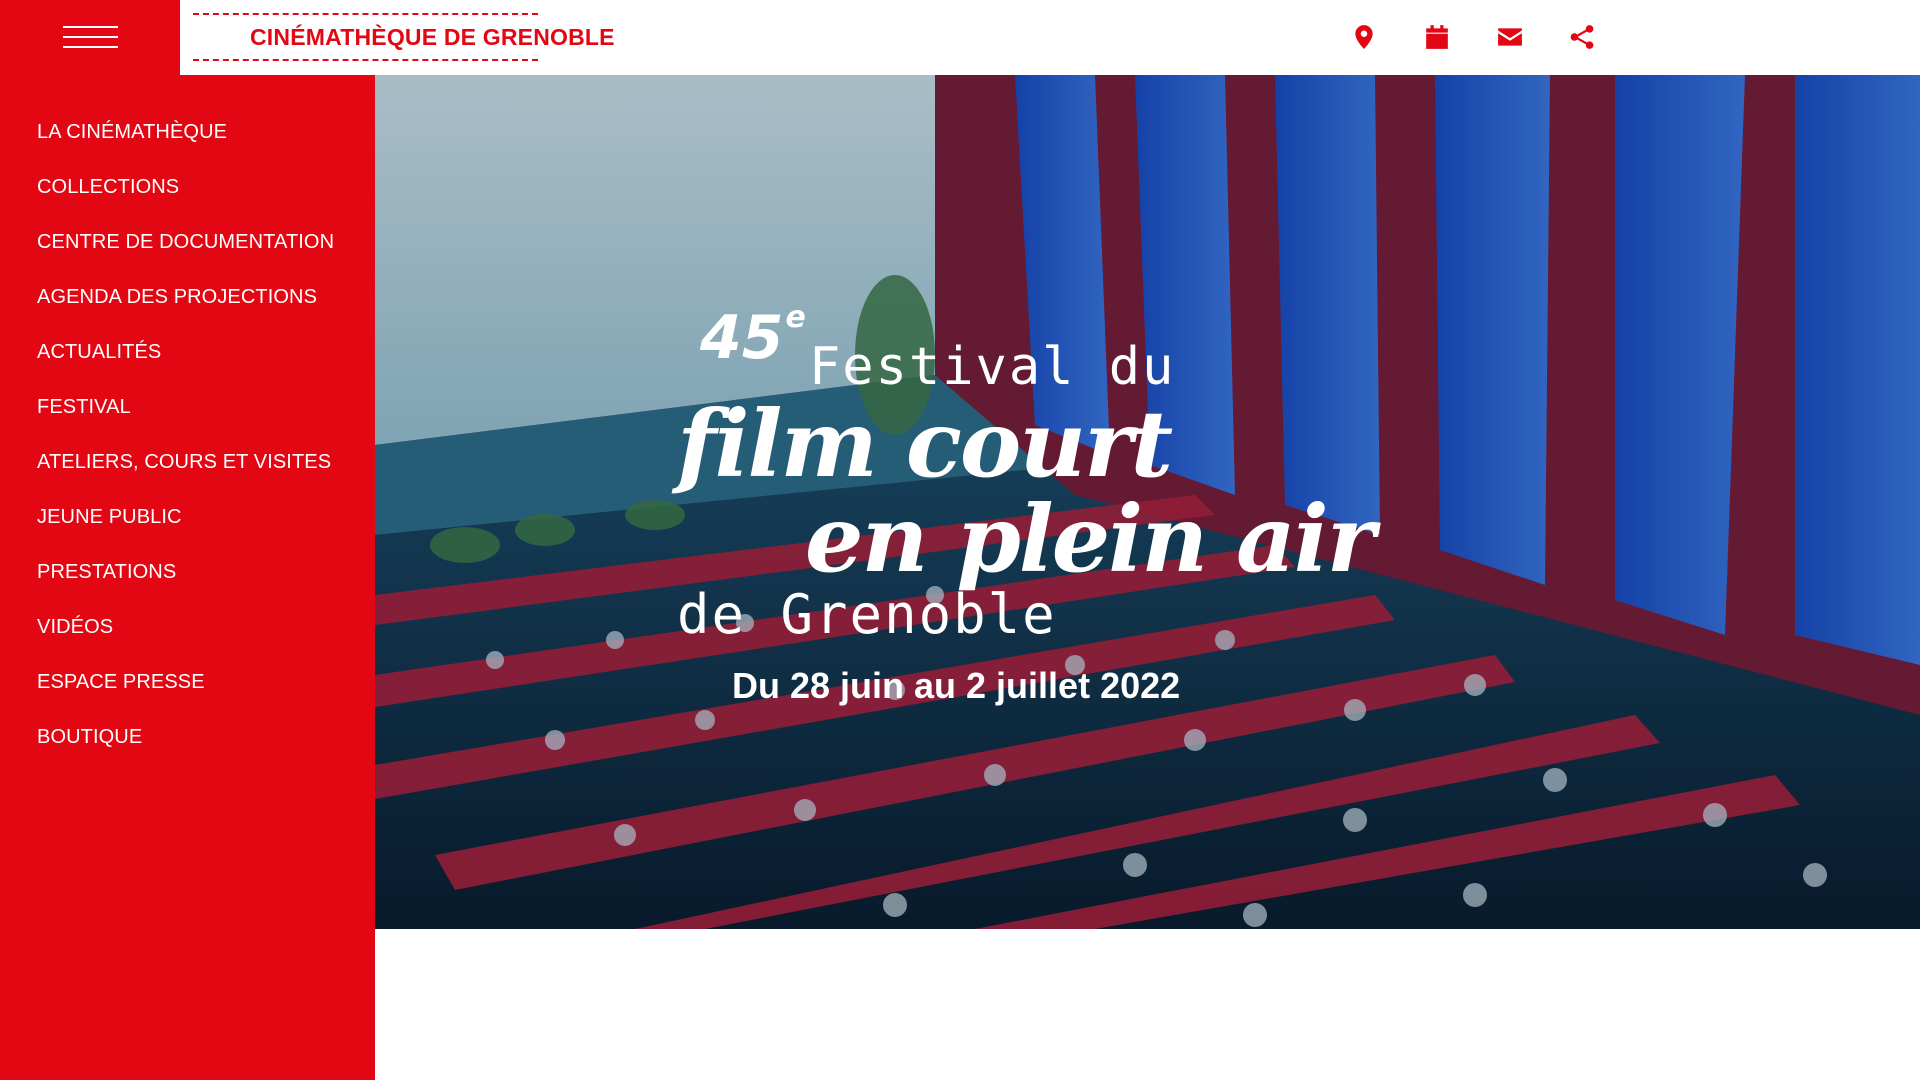 The height and width of the screenshot is (1080, 1920). I want to click on sidebar-item-jeune-public: JEUNE PUBLIC, so click(109, 517).